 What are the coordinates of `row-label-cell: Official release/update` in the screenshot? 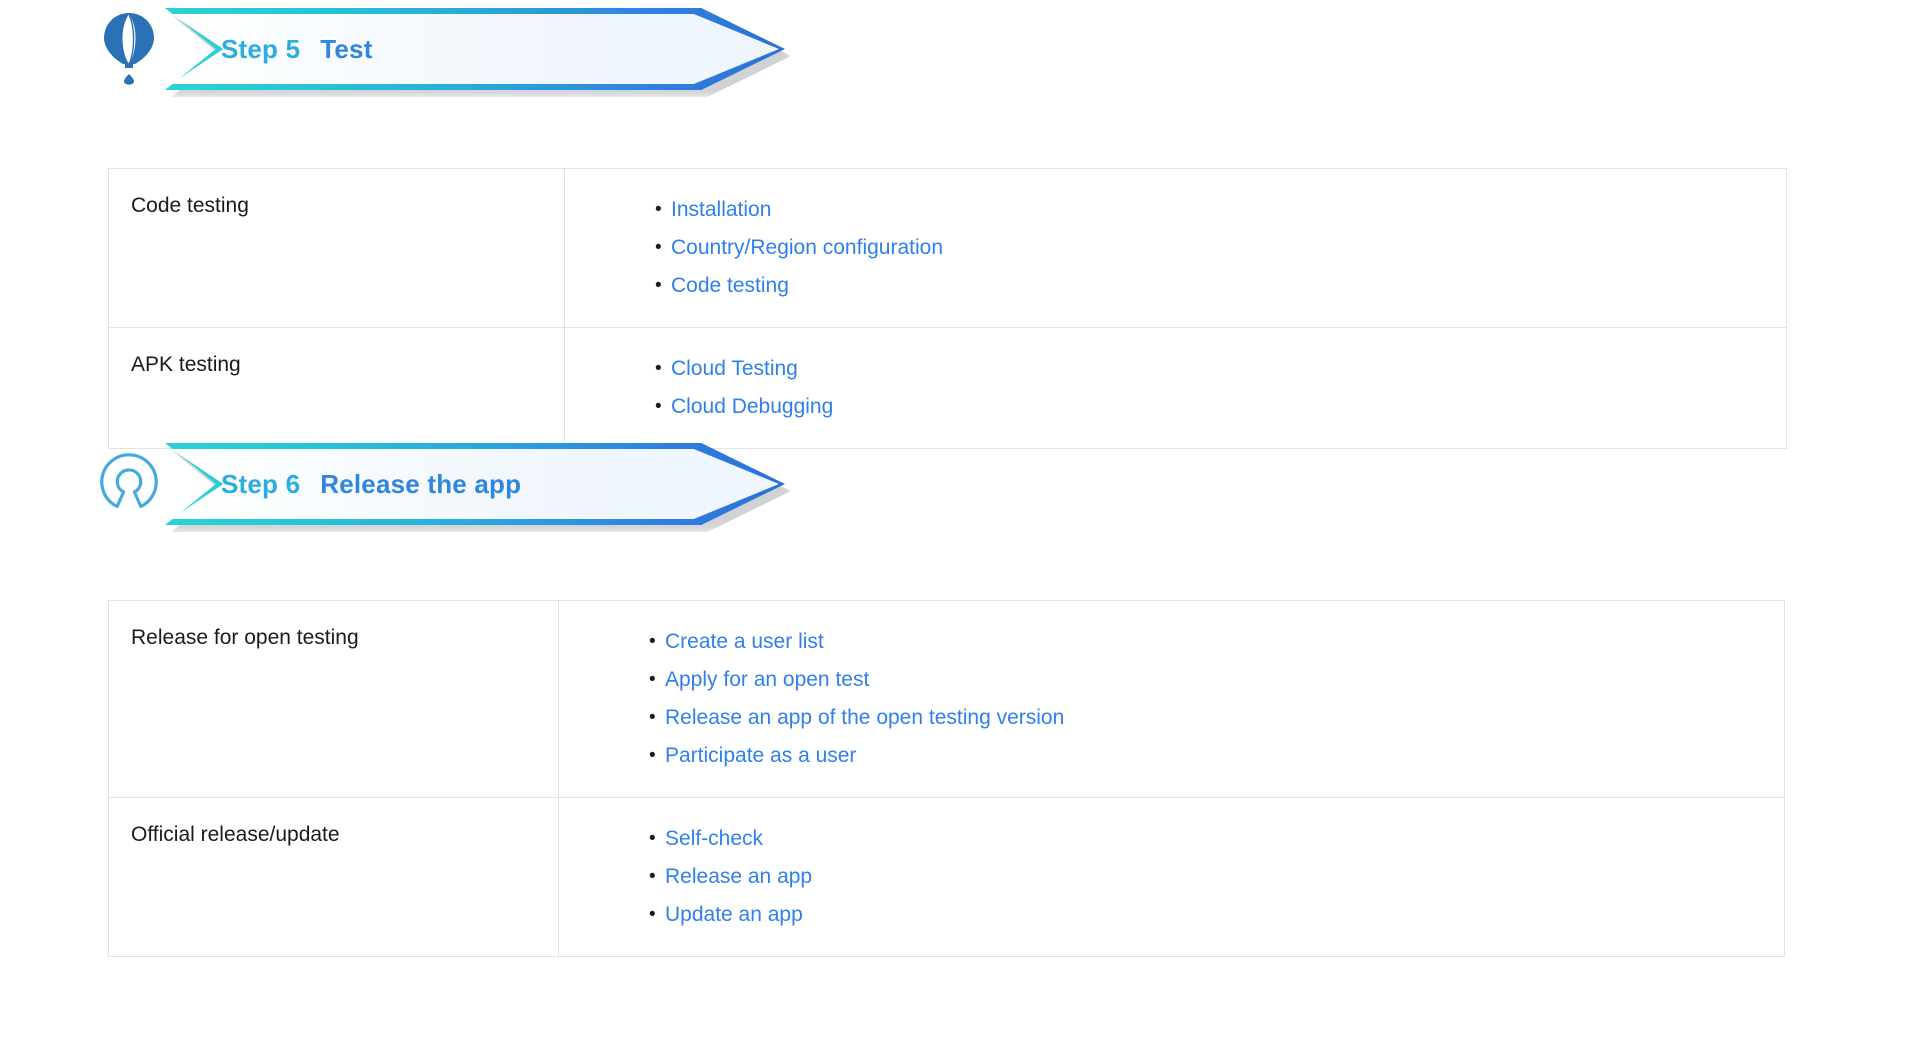 It's located at (333, 877).